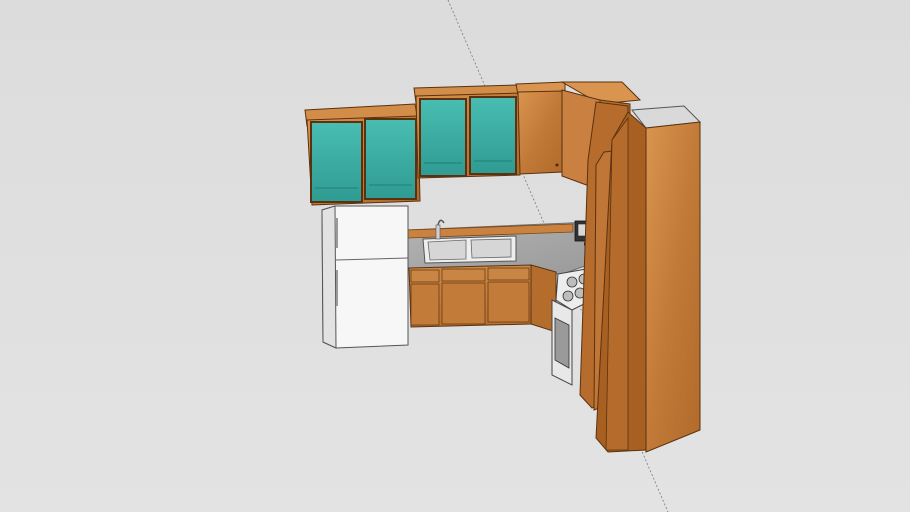 The image size is (910, 512). Describe the element at coordinates (540, 128) in the screenshot. I see `upper-cabinet-solid` at that location.